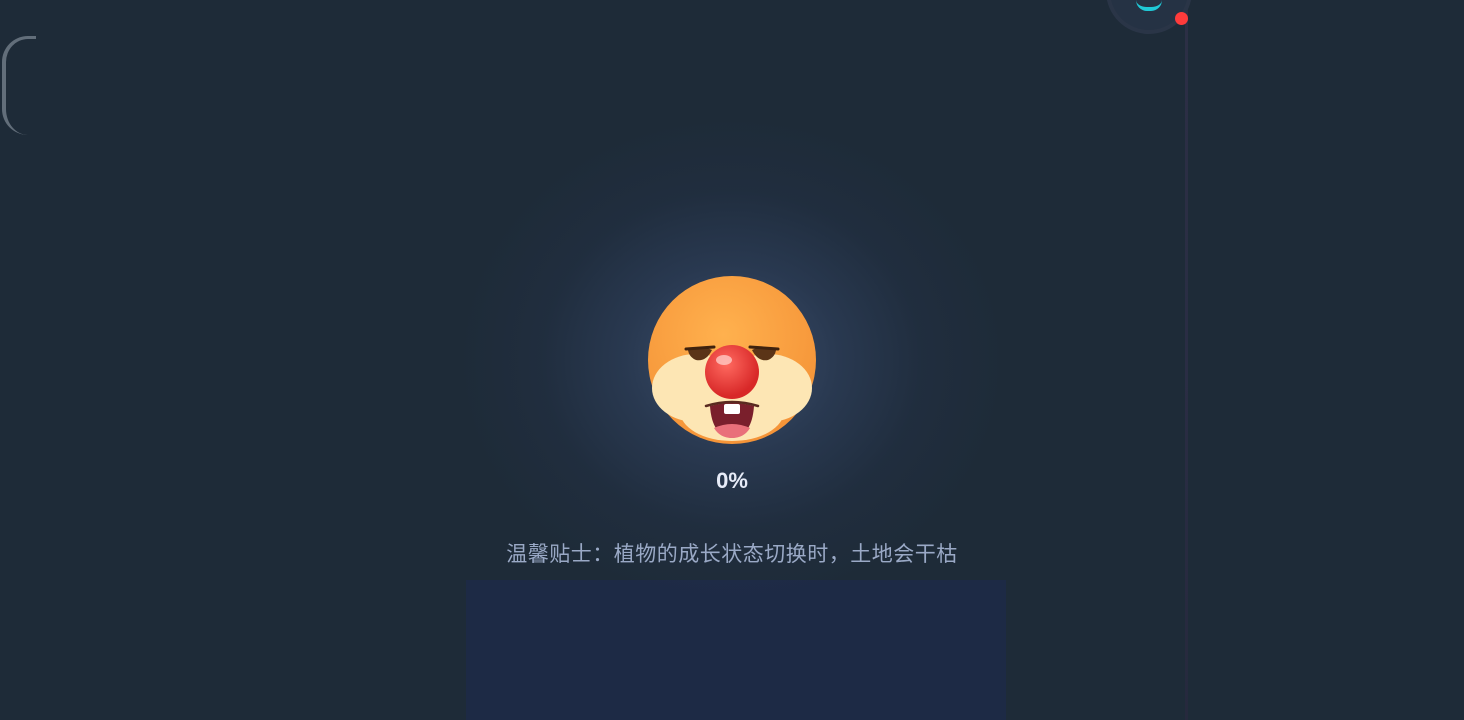 The width and height of the screenshot is (1464, 720). What do you see at coordinates (1149, 5) in the screenshot?
I see `widget-arc` at bounding box center [1149, 5].